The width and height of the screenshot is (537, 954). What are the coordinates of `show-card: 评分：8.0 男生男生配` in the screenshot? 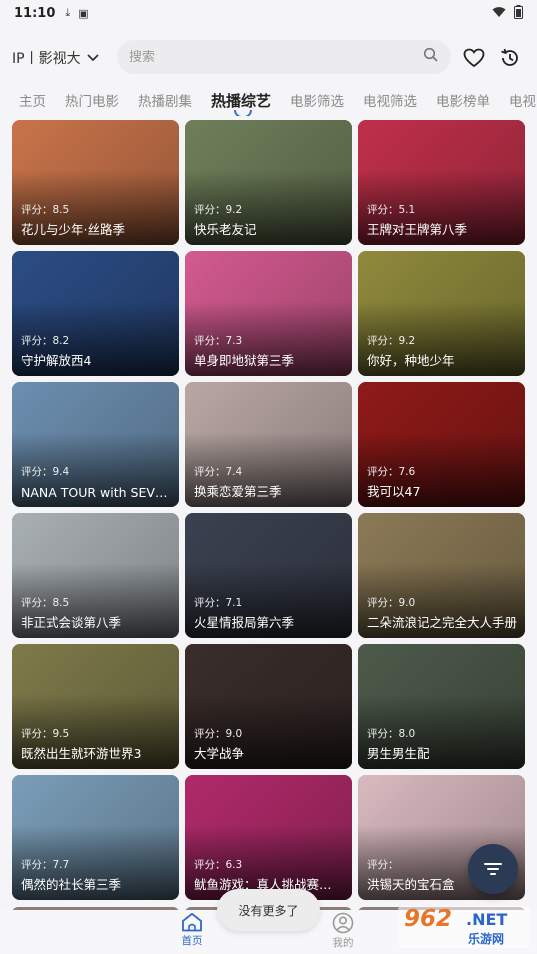 It's located at (441, 706).